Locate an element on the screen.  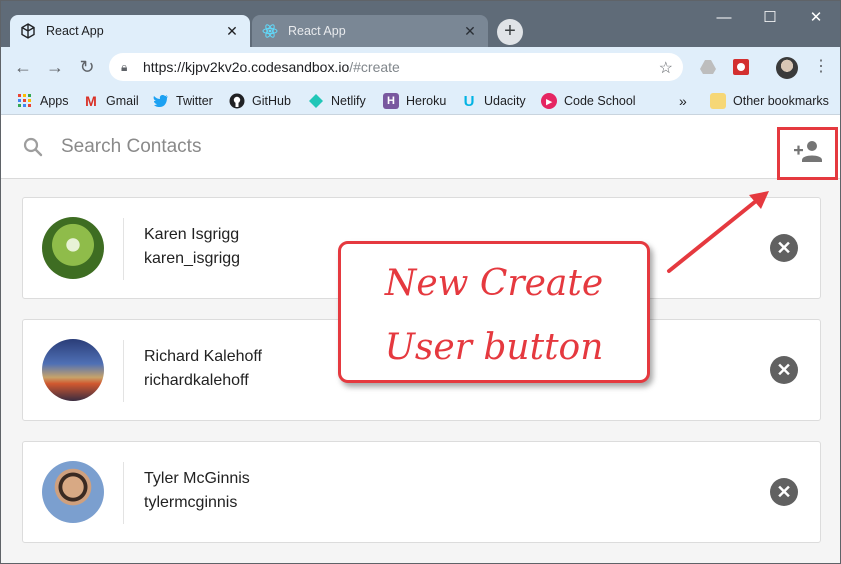
callout-line-1: New Create is located at coordinates (494, 283).